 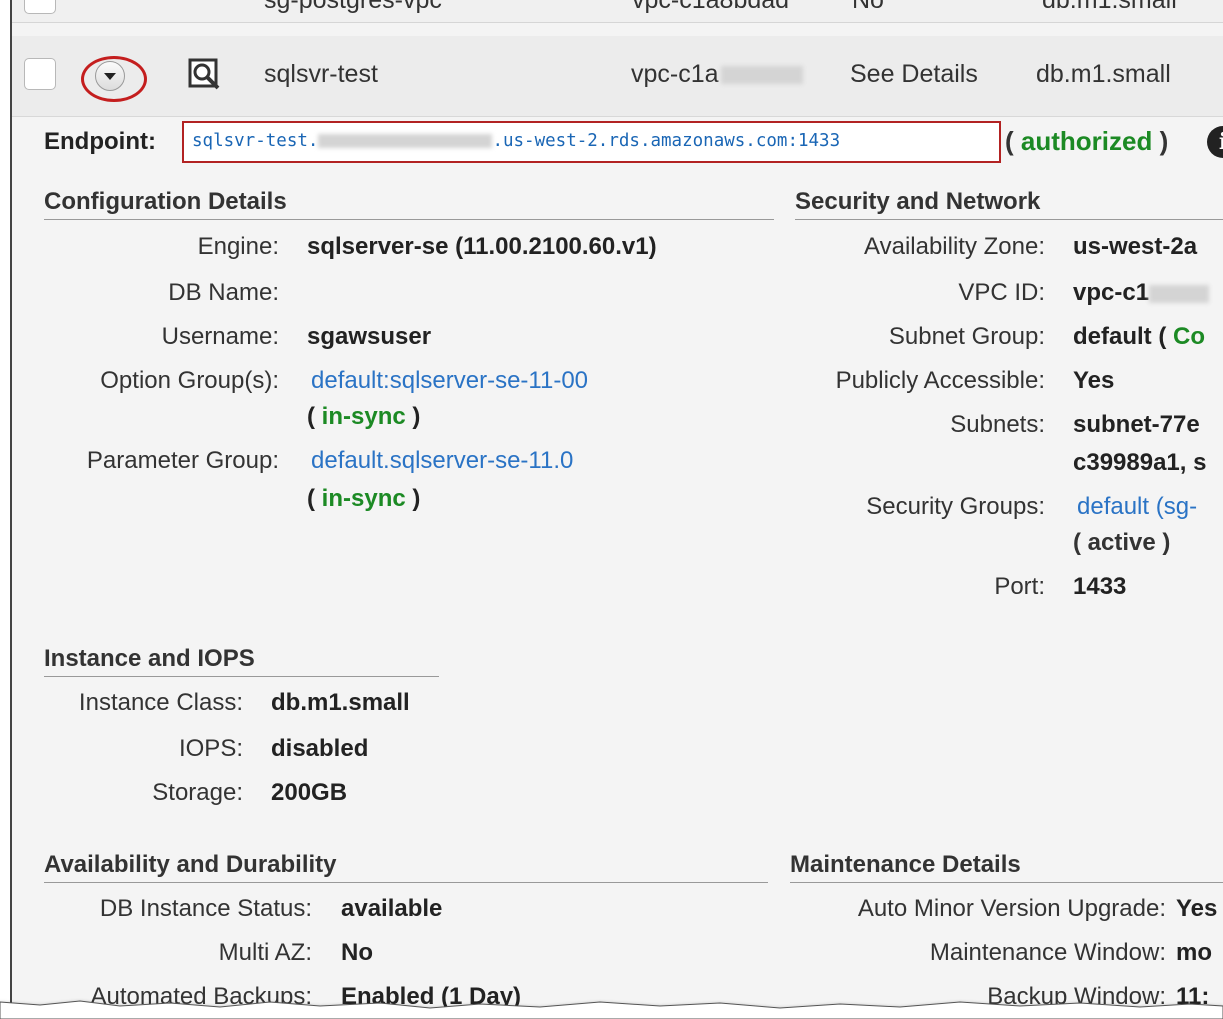 What do you see at coordinates (1141, 293) in the screenshot?
I see `vpc-id-value: vpc-c1` at bounding box center [1141, 293].